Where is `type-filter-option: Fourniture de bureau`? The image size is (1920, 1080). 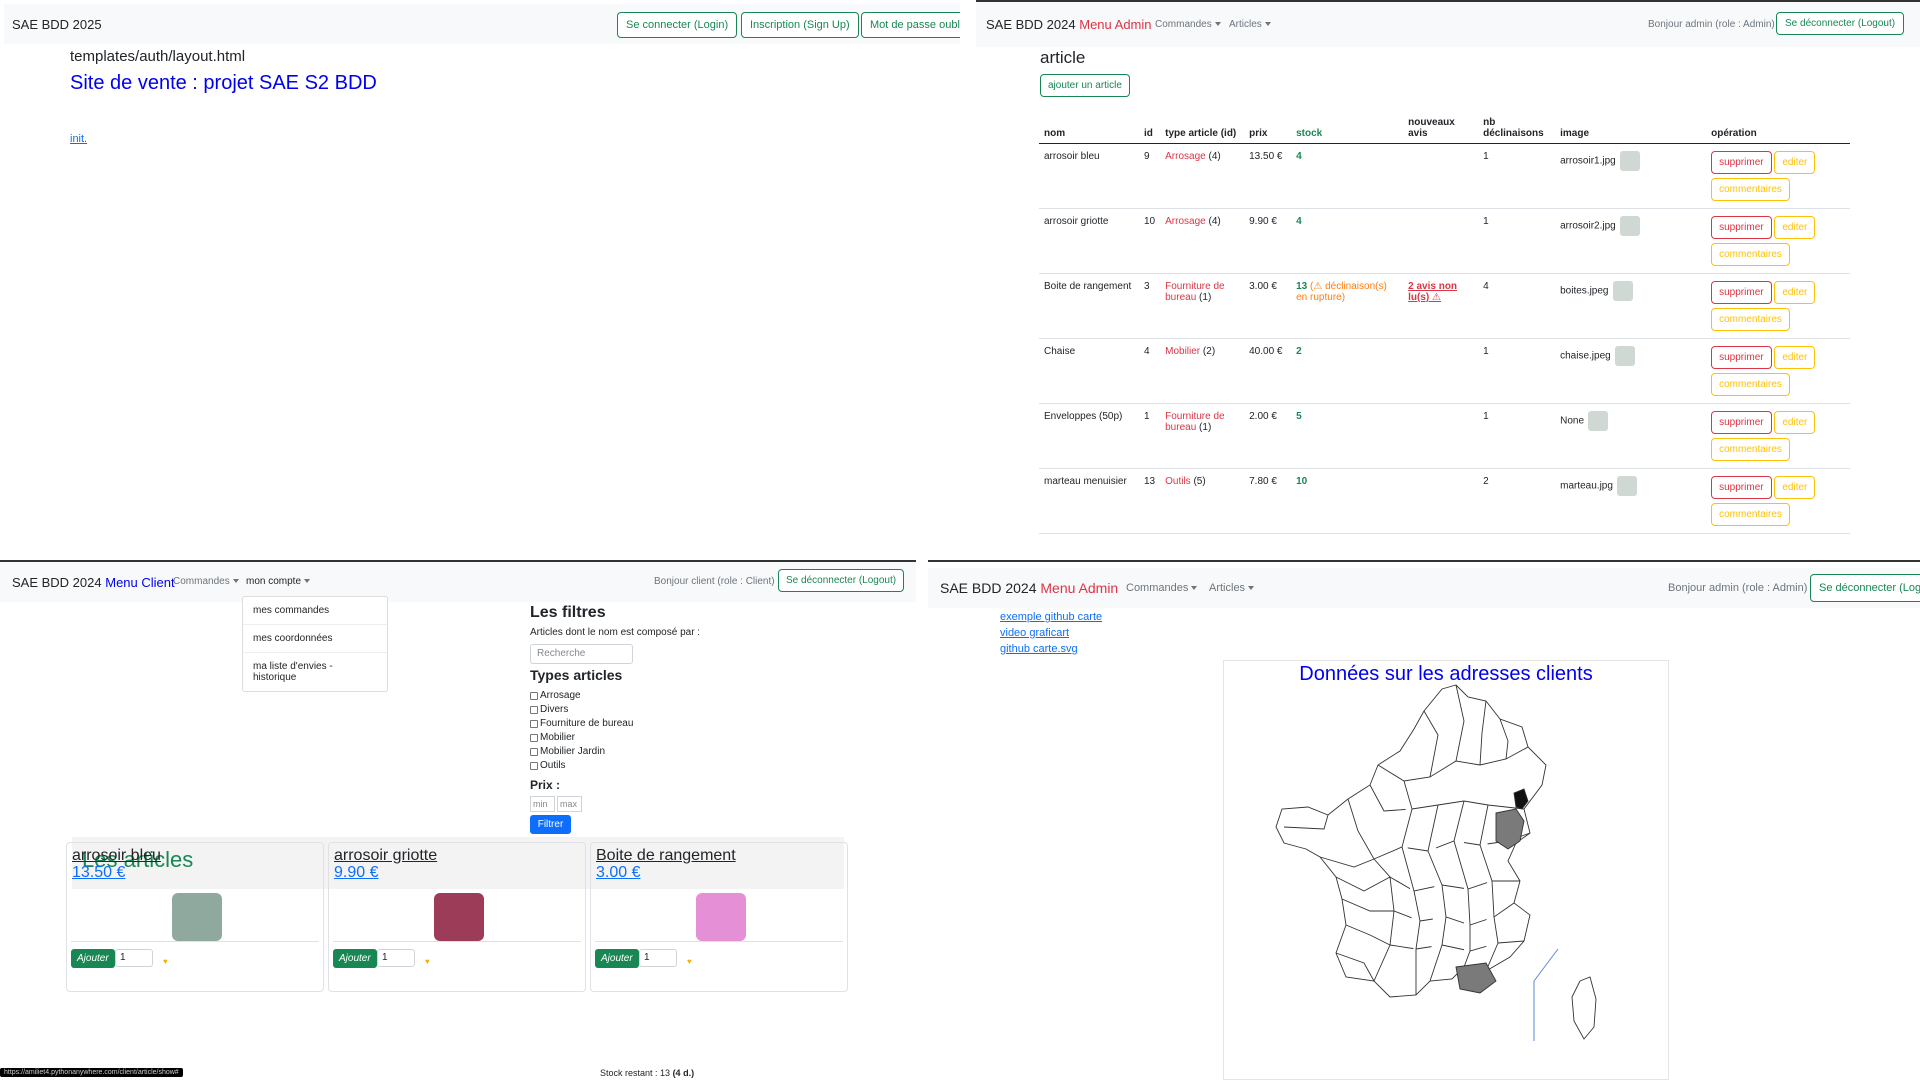
type-filter-option: Fourniture de bureau is located at coordinates (581, 723).